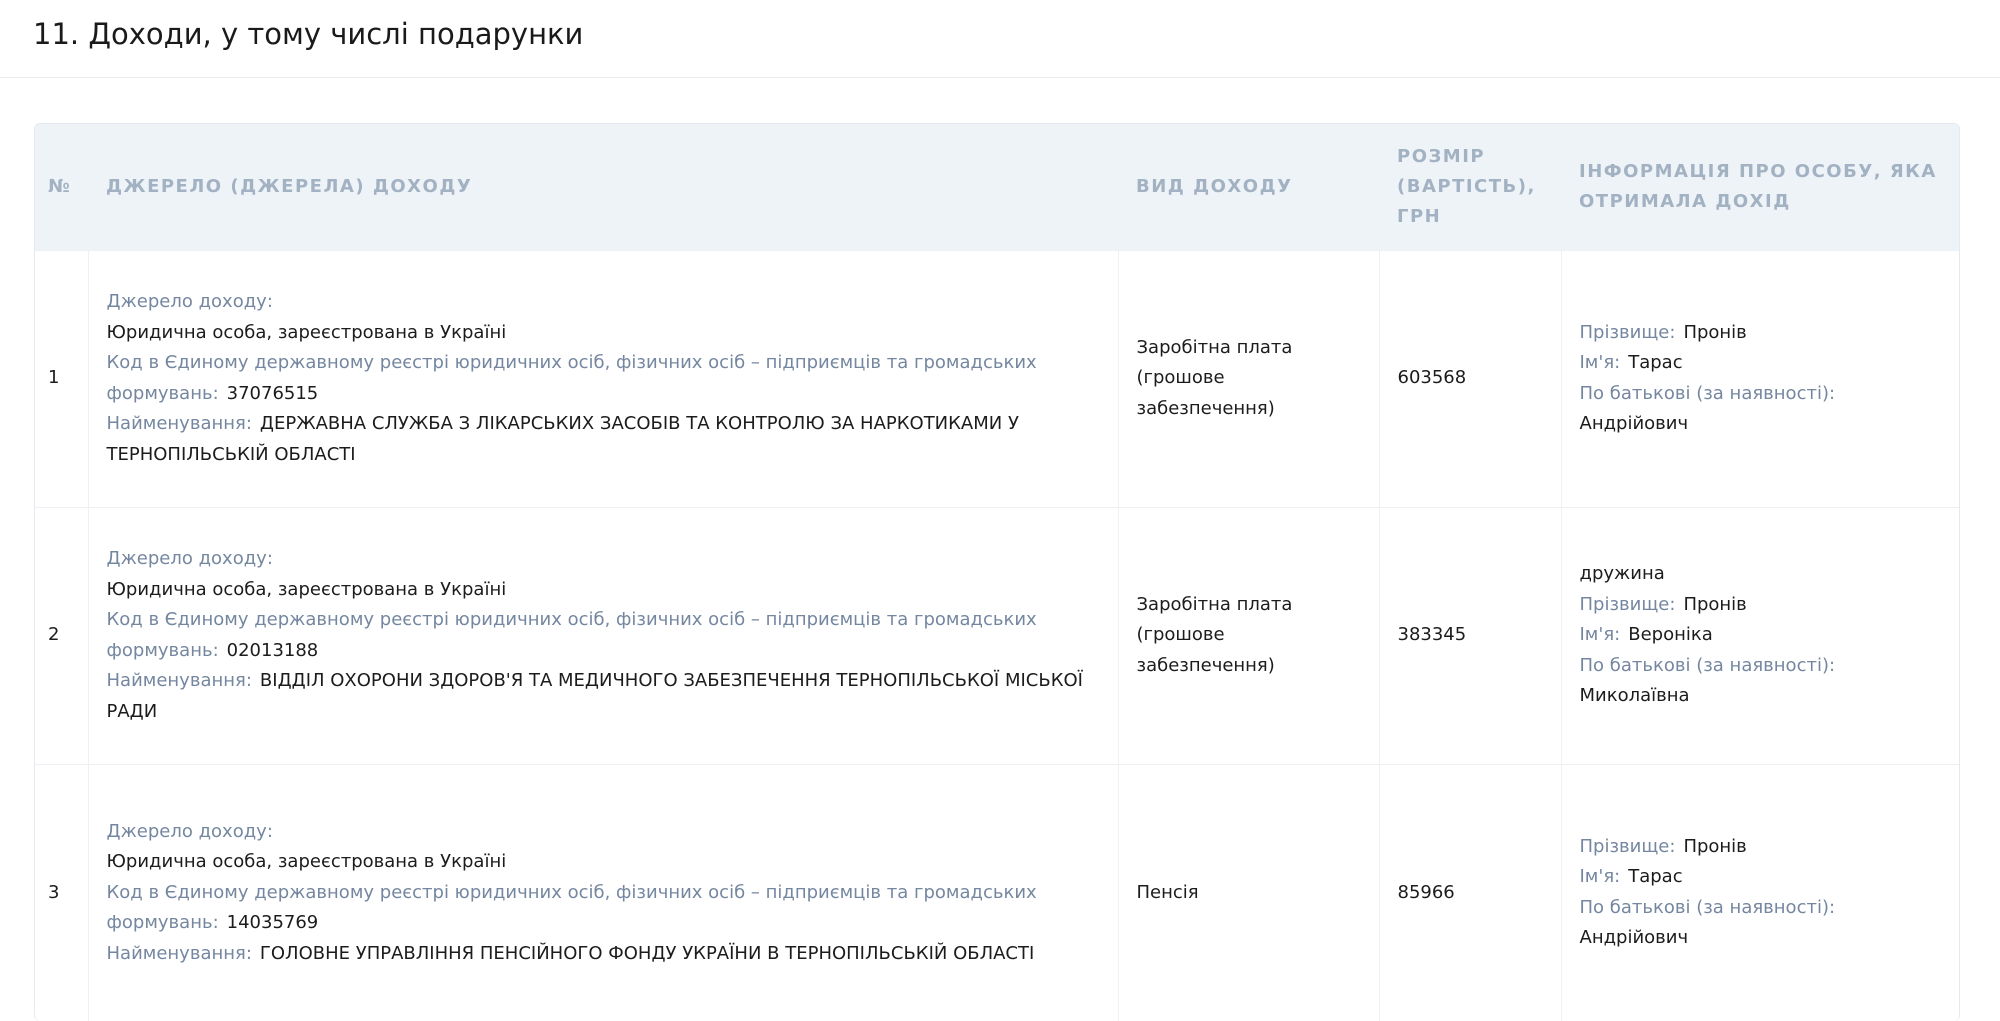 The height and width of the screenshot is (1021, 2000). Describe the element at coordinates (61, 892) in the screenshot. I see `cell-num: 3` at that location.